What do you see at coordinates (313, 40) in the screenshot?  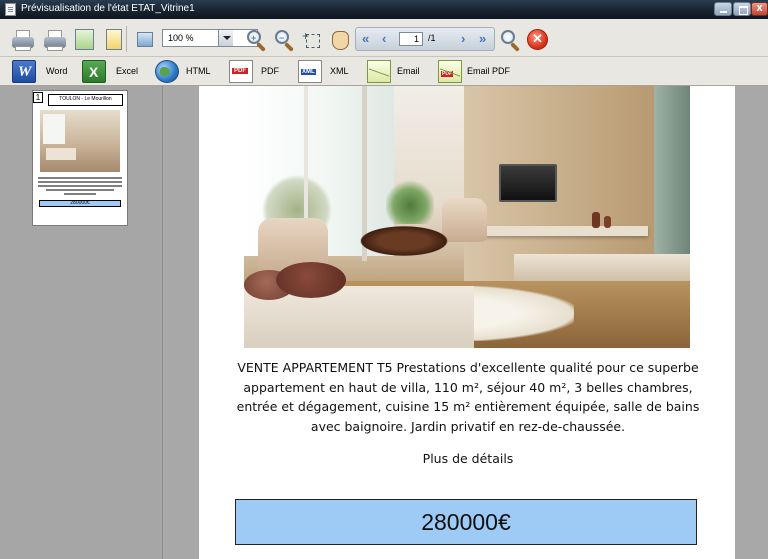 I see `select-zoom-button: +` at bounding box center [313, 40].